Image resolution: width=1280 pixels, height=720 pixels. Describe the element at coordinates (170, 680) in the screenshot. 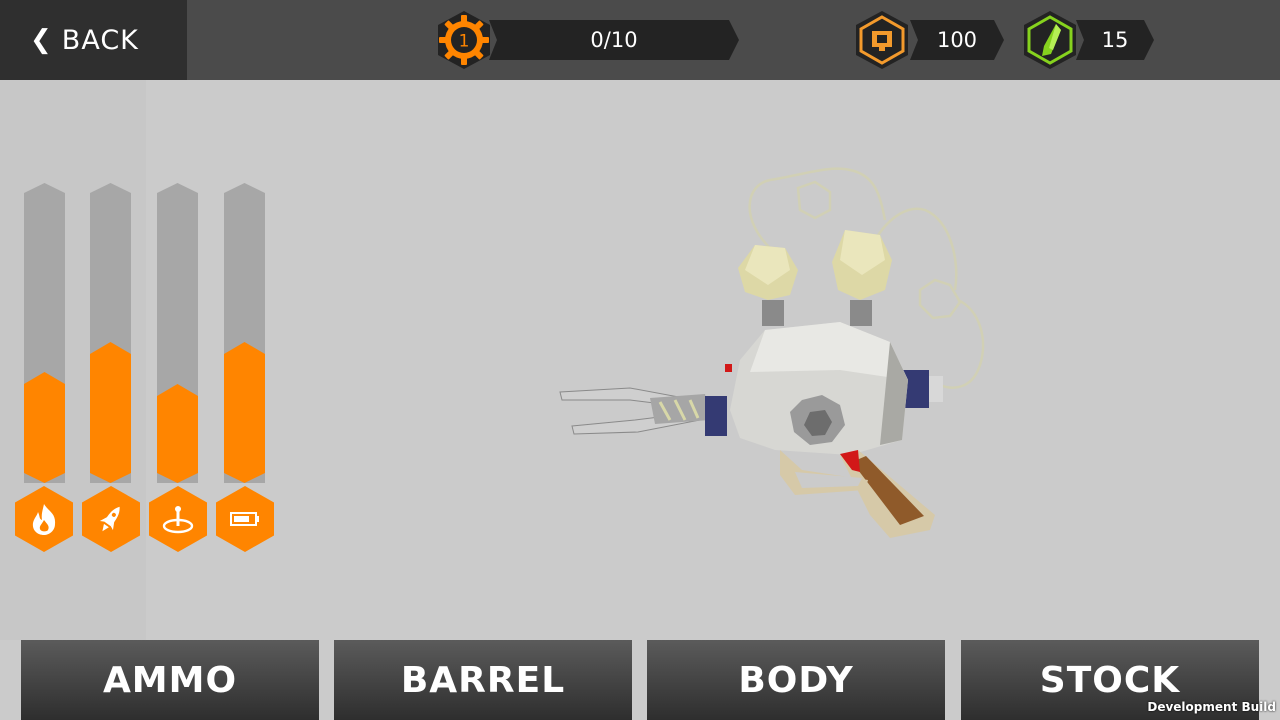

I see `tab-ammo: AMMO` at that location.